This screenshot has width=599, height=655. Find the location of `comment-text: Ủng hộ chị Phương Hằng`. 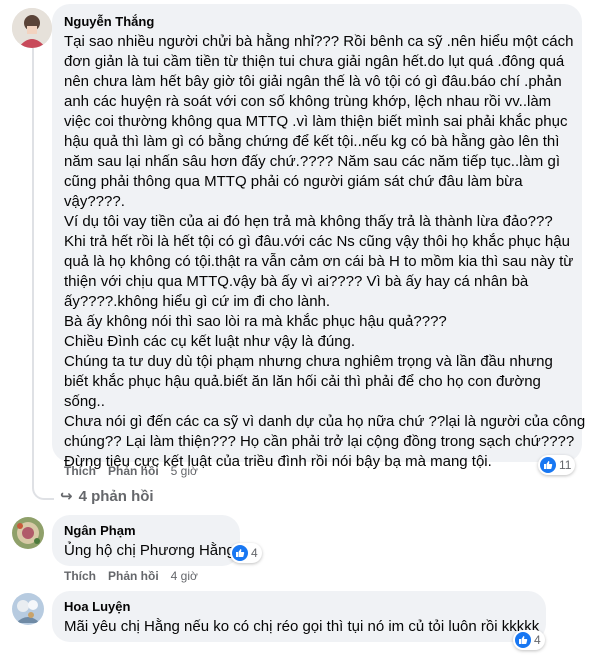

comment-text: Ủng hộ chị Phương Hằng is located at coordinates (149, 551).